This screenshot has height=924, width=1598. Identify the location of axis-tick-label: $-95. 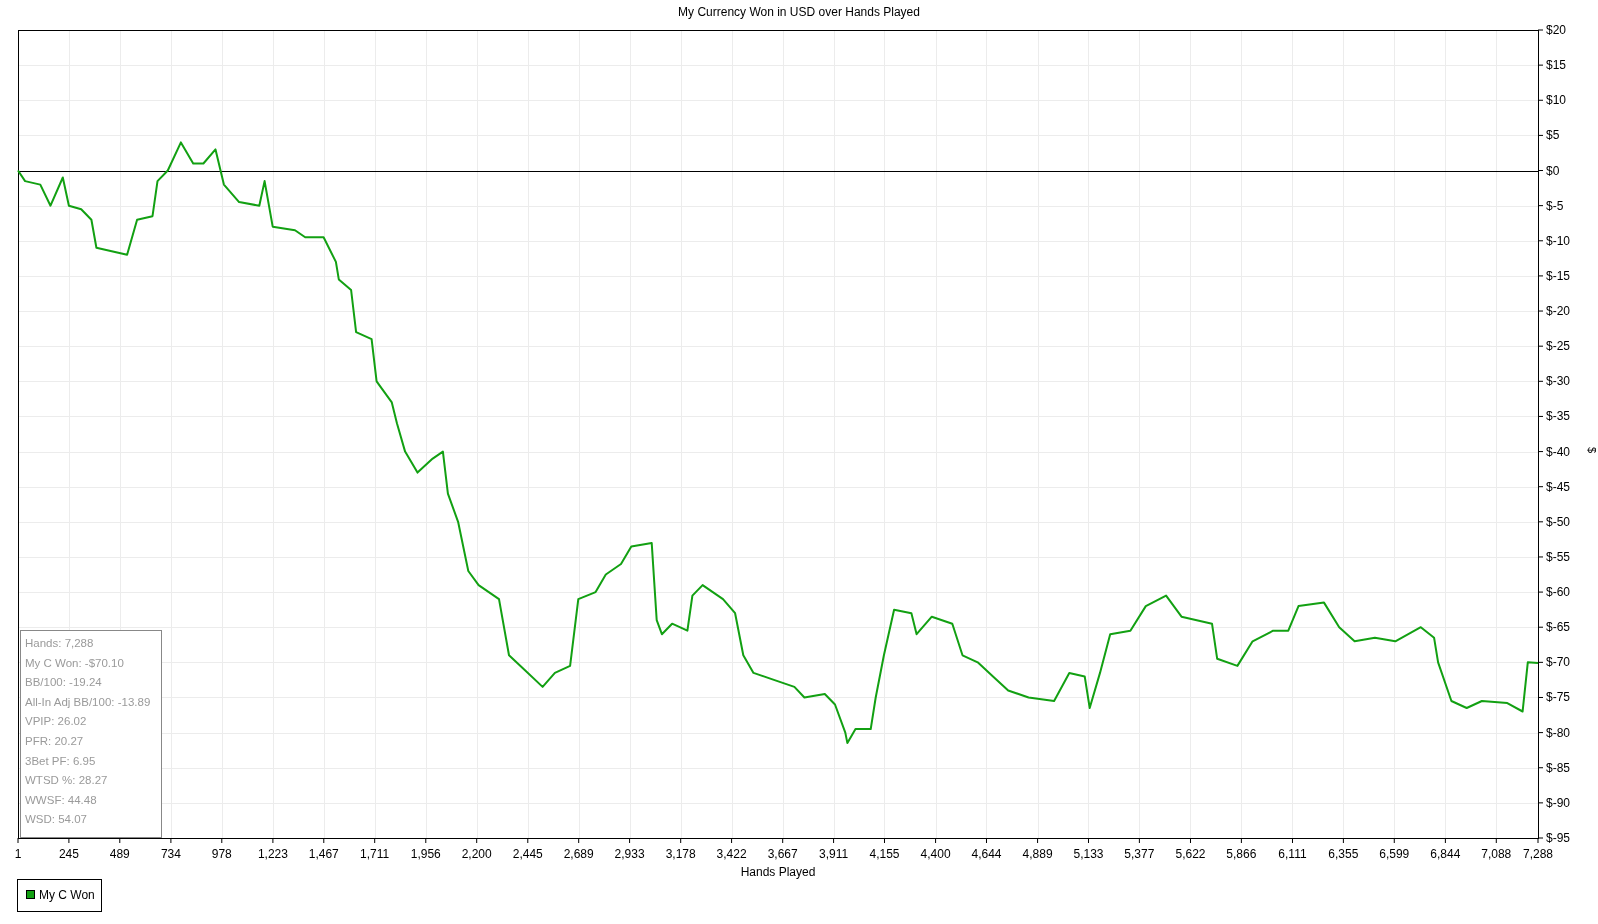
(1558, 838).